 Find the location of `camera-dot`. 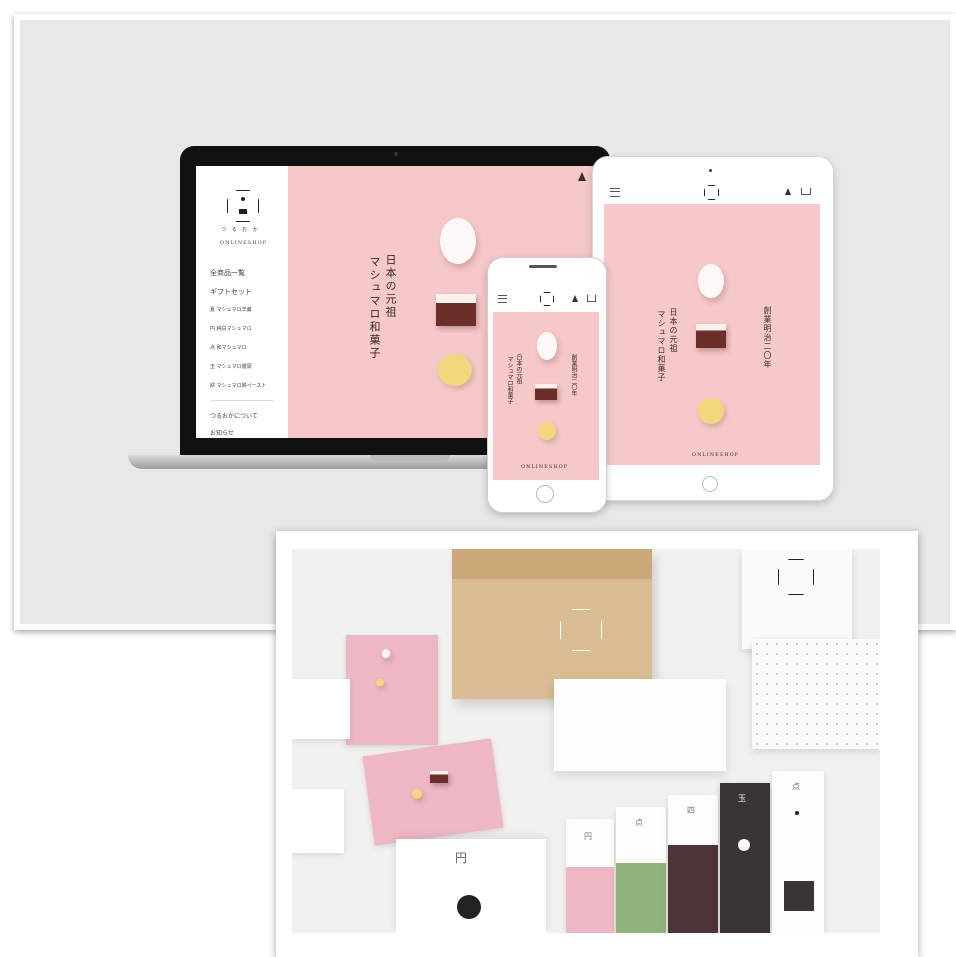

camera-dot is located at coordinates (396, 154).